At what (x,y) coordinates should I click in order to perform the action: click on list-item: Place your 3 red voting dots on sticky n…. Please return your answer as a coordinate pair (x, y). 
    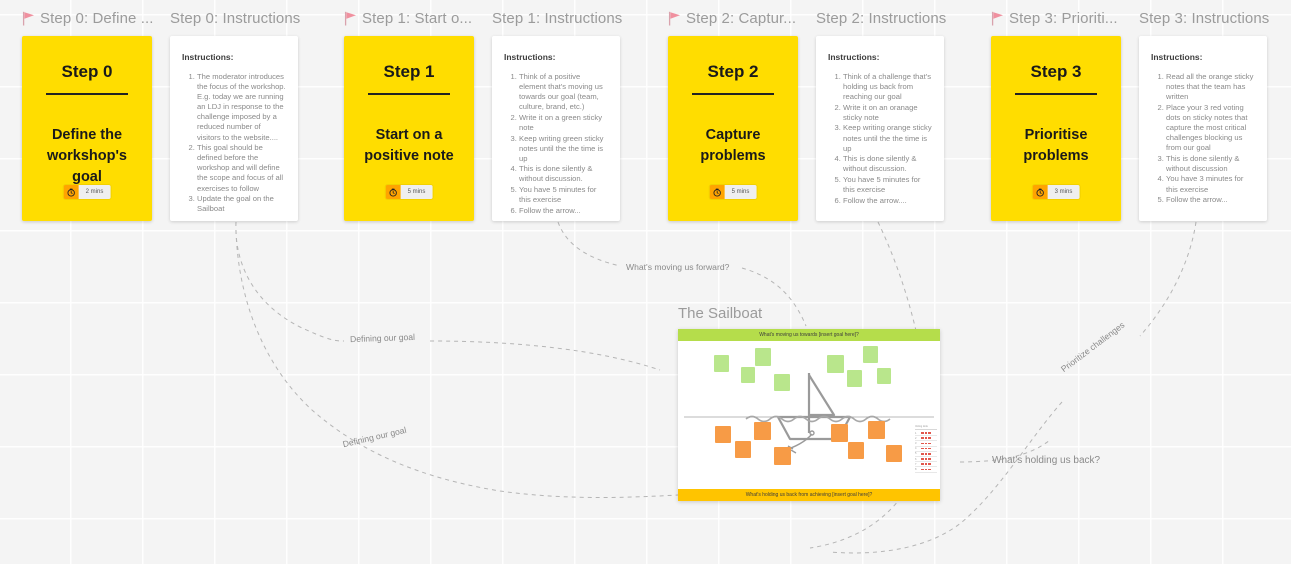
    Looking at the image, I should click on (1210, 128).